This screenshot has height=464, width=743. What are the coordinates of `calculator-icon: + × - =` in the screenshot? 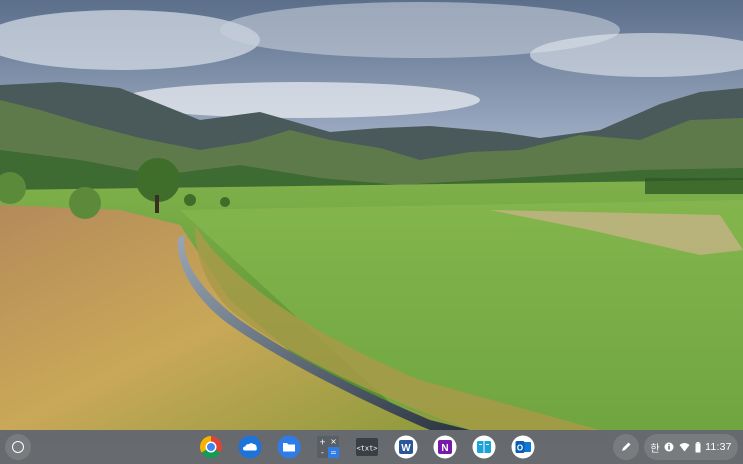 It's located at (328, 447).